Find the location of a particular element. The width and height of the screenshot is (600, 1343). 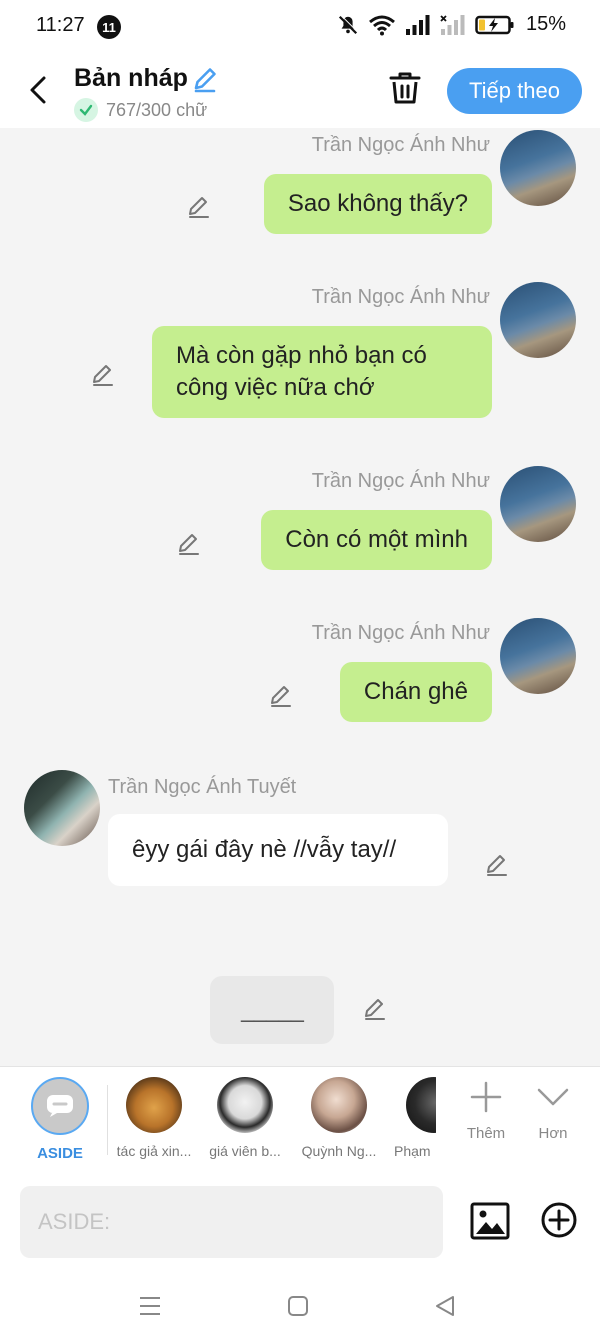

divider is located at coordinates (107, 1120).